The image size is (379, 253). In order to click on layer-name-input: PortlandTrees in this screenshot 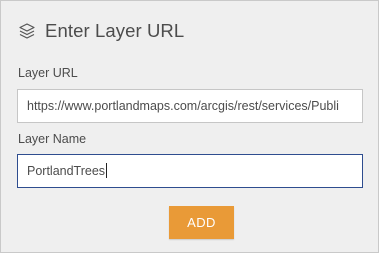, I will do `click(190, 171)`.